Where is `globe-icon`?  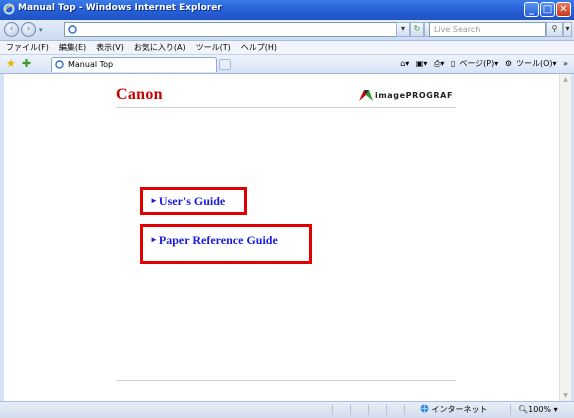 globe-icon is located at coordinates (424, 408).